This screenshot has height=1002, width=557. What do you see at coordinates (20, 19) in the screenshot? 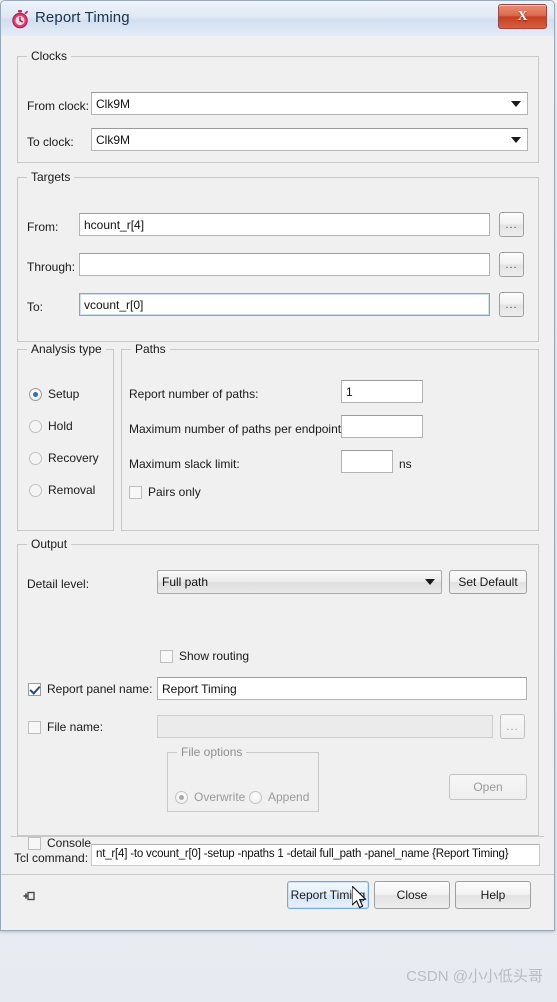
I see `stopwatch-icon` at bounding box center [20, 19].